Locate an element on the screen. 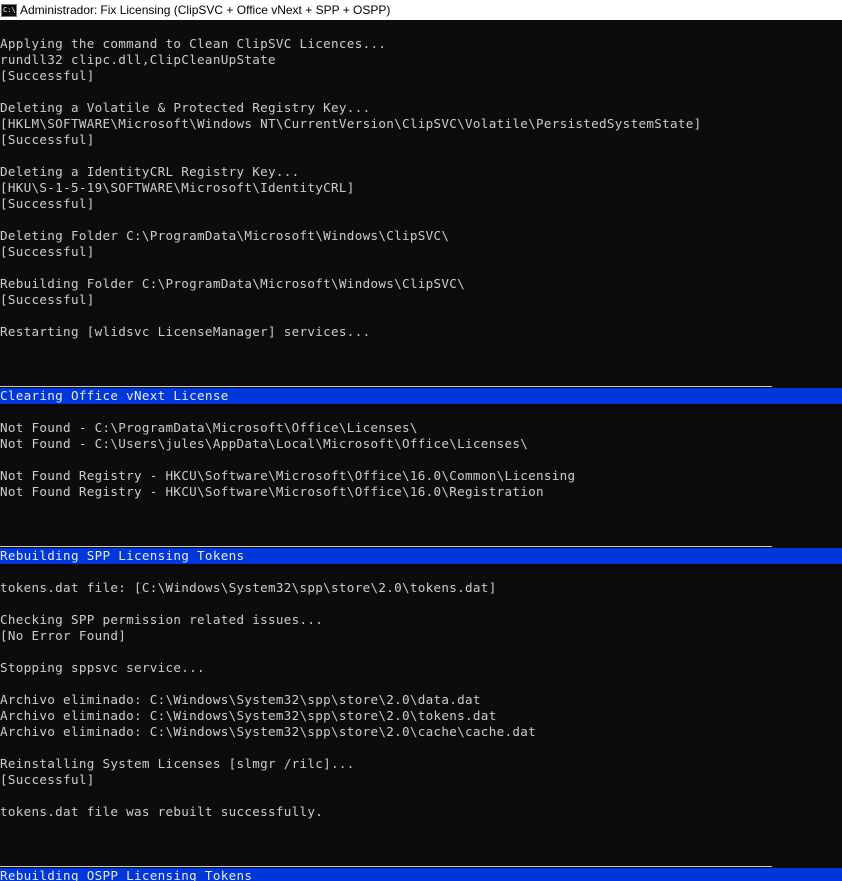 This screenshot has height=881, width=842. console-line: rundll32 clipc.dll,ClipCleanUpState is located at coordinates (138, 59).